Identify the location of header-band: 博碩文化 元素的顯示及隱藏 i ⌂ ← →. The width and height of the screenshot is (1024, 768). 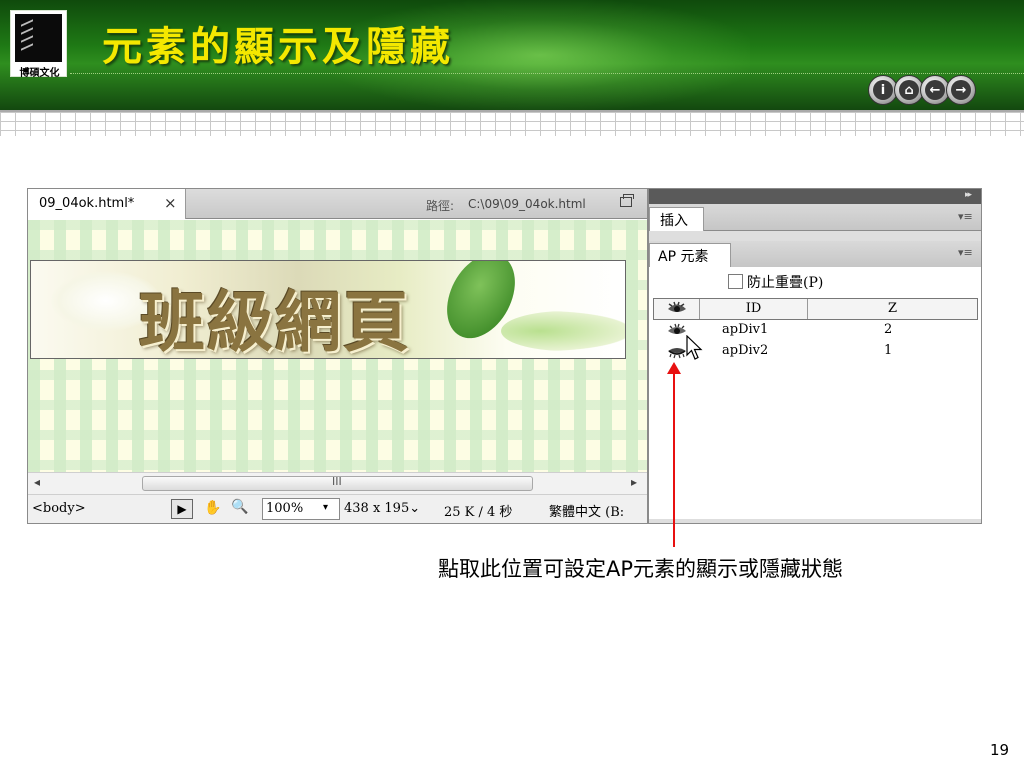
(512, 55).